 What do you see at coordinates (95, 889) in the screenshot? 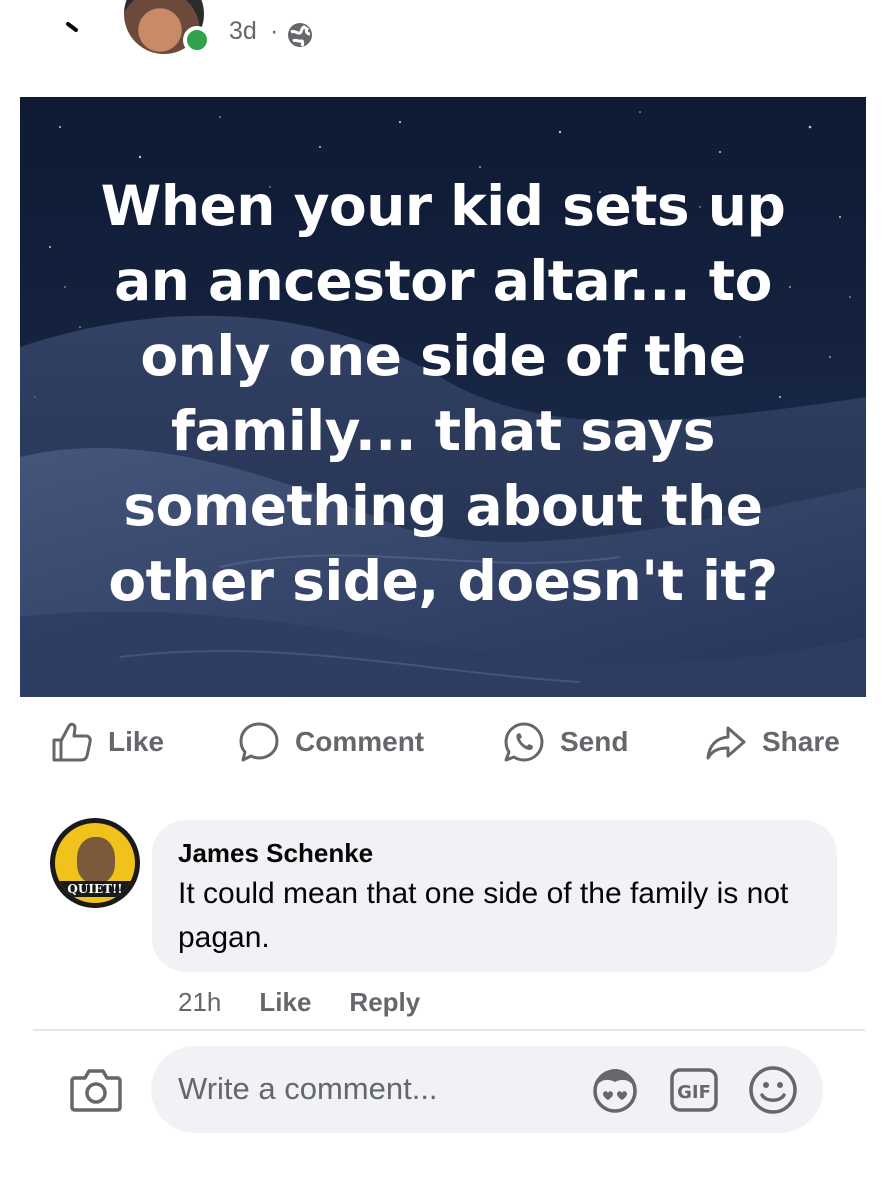
I see `avatar-caption: QUIET!!` at bounding box center [95, 889].